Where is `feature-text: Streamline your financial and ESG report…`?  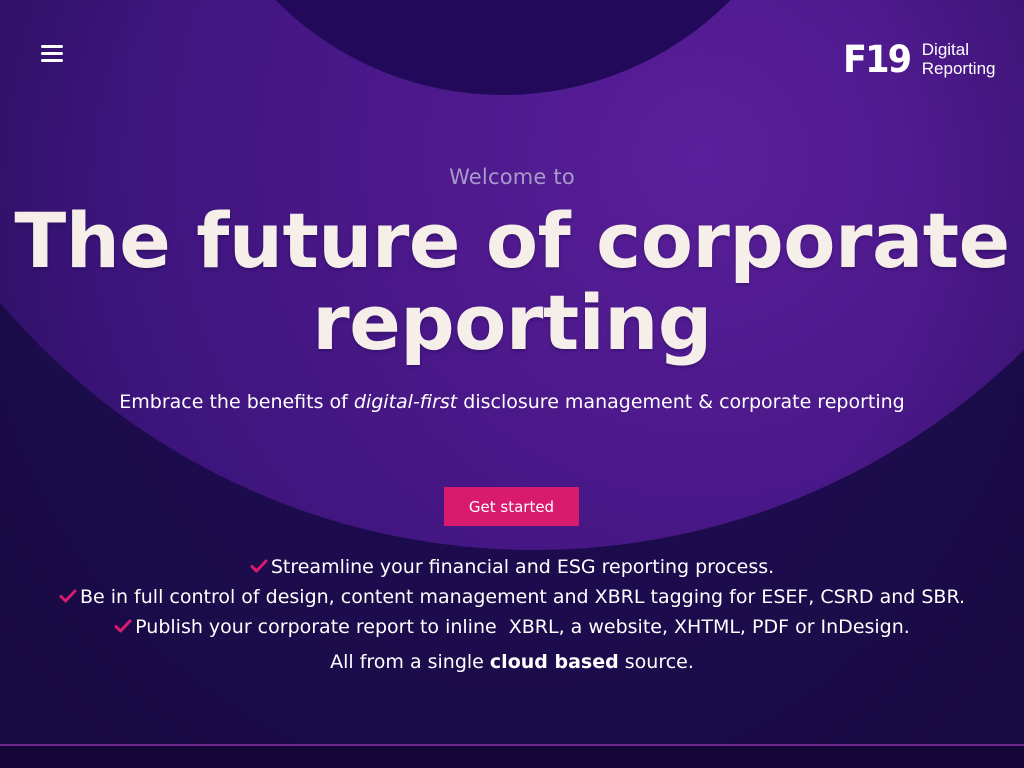
feature-text: Streamline your financial and ESG report… is located at coordinates (522, 567).